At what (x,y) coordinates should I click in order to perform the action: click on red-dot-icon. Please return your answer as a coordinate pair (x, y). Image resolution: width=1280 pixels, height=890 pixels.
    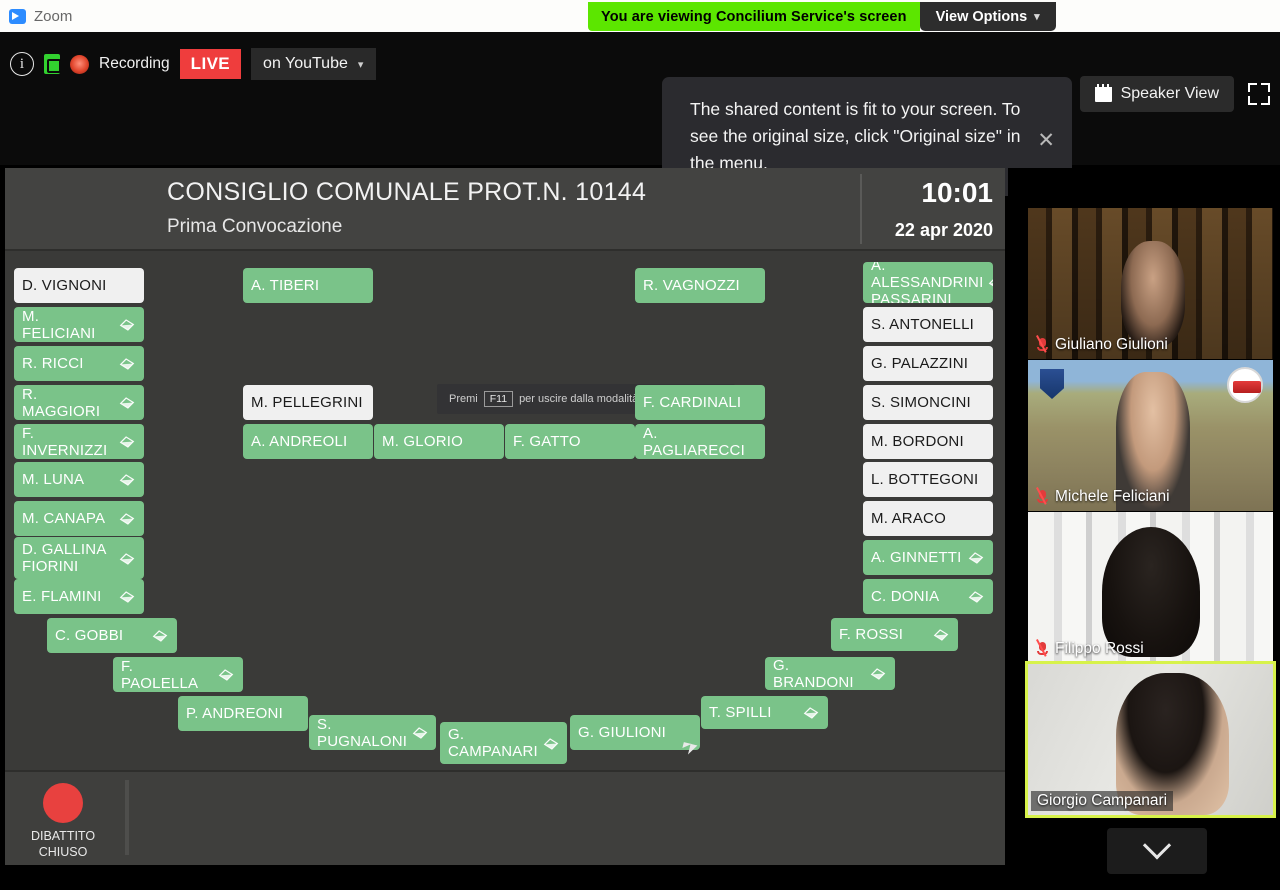
    Looking at the image, I should click on (63, 803).